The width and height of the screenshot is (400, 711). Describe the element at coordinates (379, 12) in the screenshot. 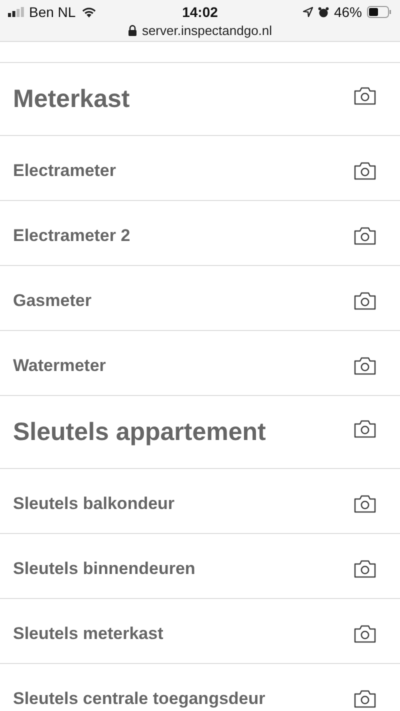

I see `battery-icon` at that location.